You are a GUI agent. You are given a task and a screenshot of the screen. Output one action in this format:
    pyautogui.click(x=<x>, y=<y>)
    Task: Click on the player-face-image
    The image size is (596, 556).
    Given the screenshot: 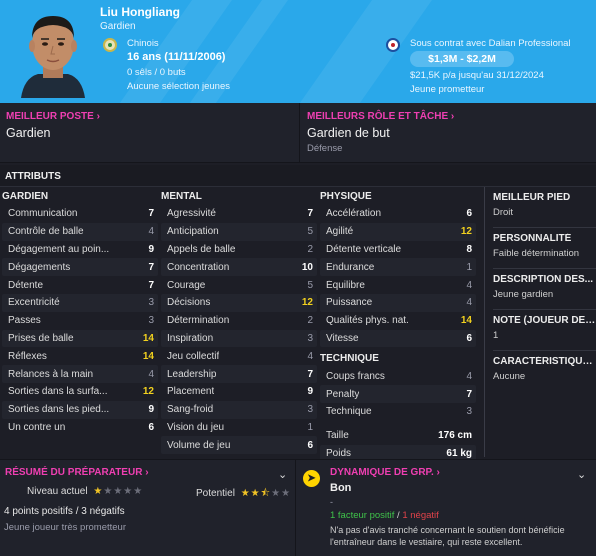 What is the action you would take?
    pyautogui.click(x=53, y=57)
    